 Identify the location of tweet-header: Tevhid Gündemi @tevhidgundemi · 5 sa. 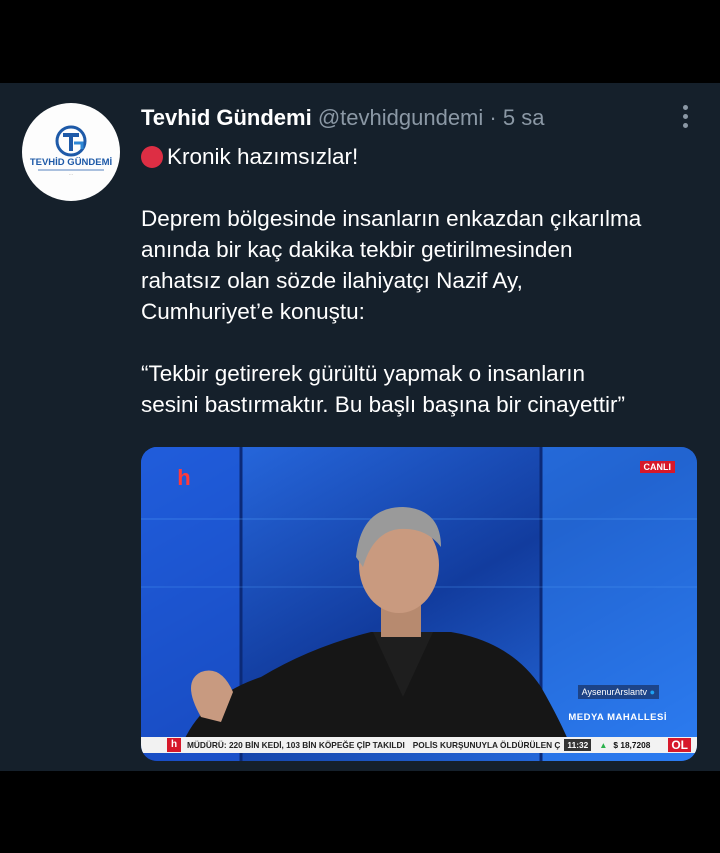
(400, 118).